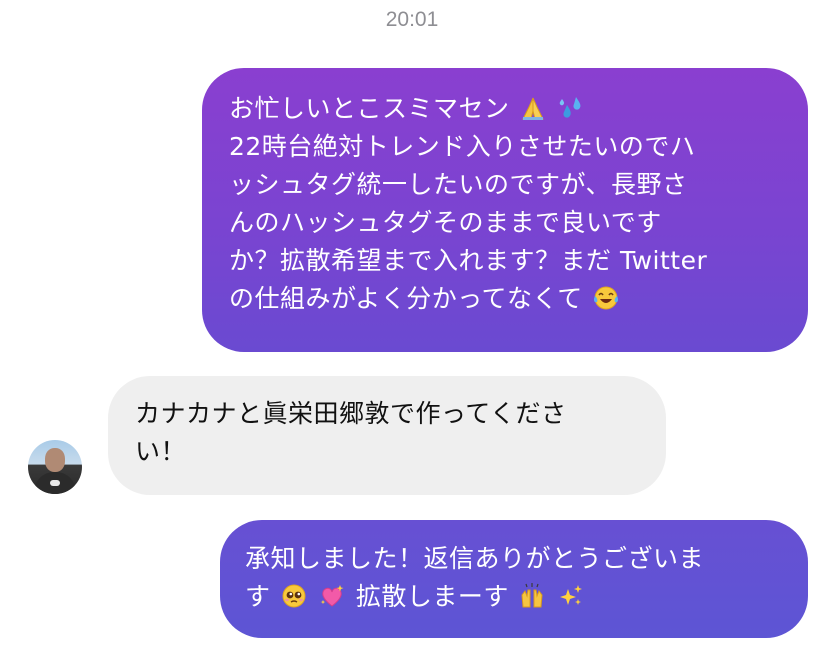  I want to click on message-line: の仕組みがよく分かってなくて, so click(506, 299).